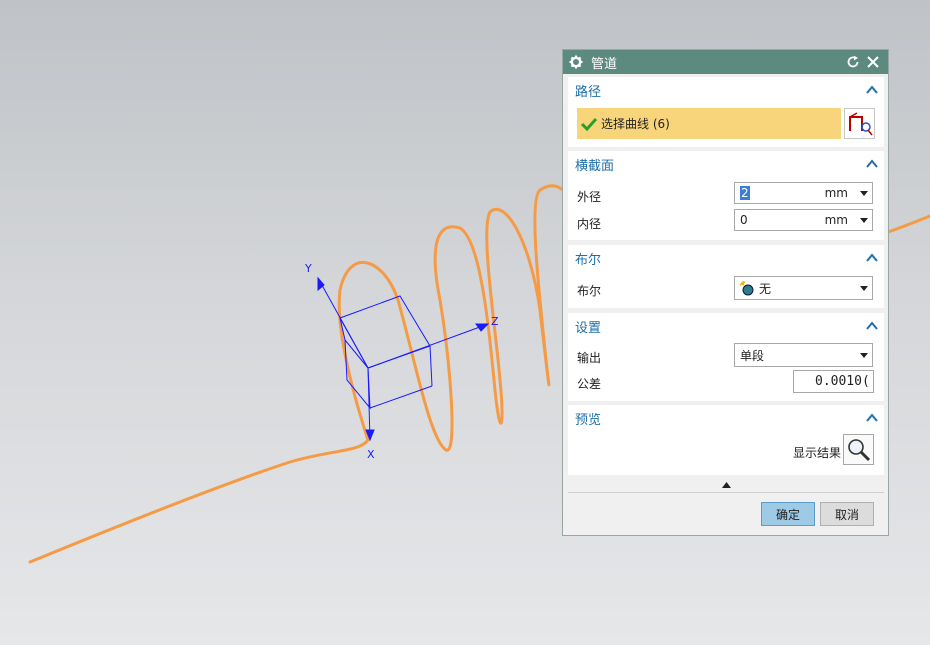 This screenshot has width=930, height=645. Describe the element at coordinates (836, 220) in the screenshot. I see `inner-diameter-unit: mm` at that location.